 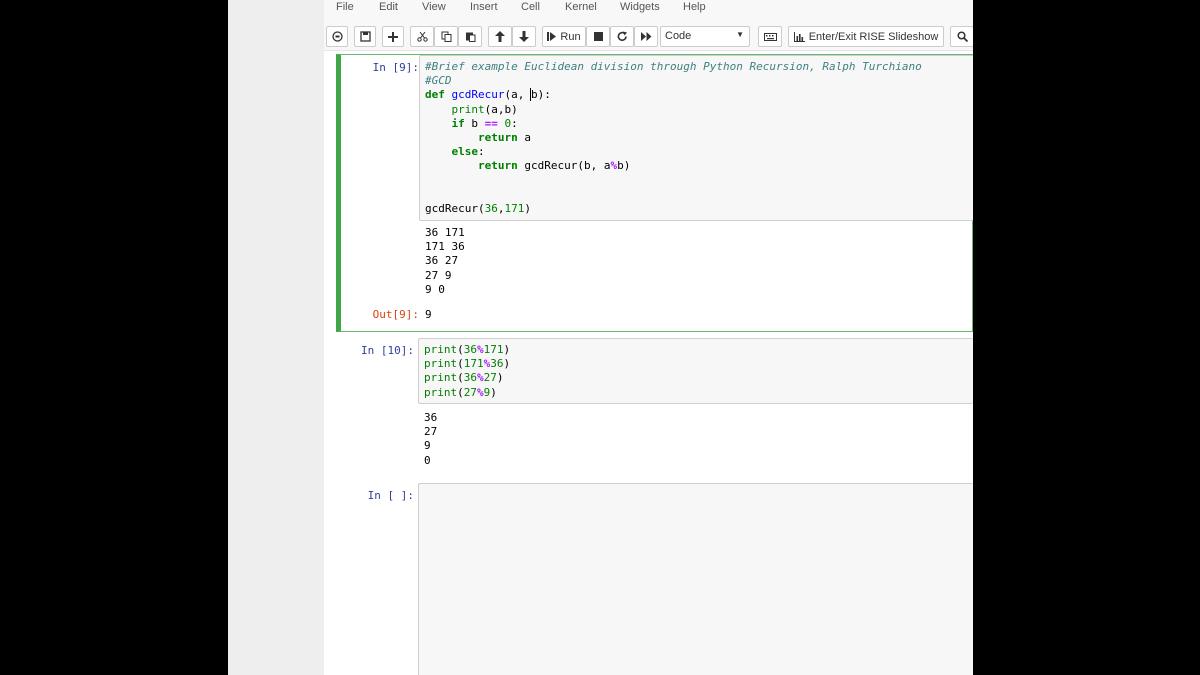 What do you see at coordinates (484, 7) in the screenshot?
I see `menu-insert: Insert` at bounding box center [484, 7].